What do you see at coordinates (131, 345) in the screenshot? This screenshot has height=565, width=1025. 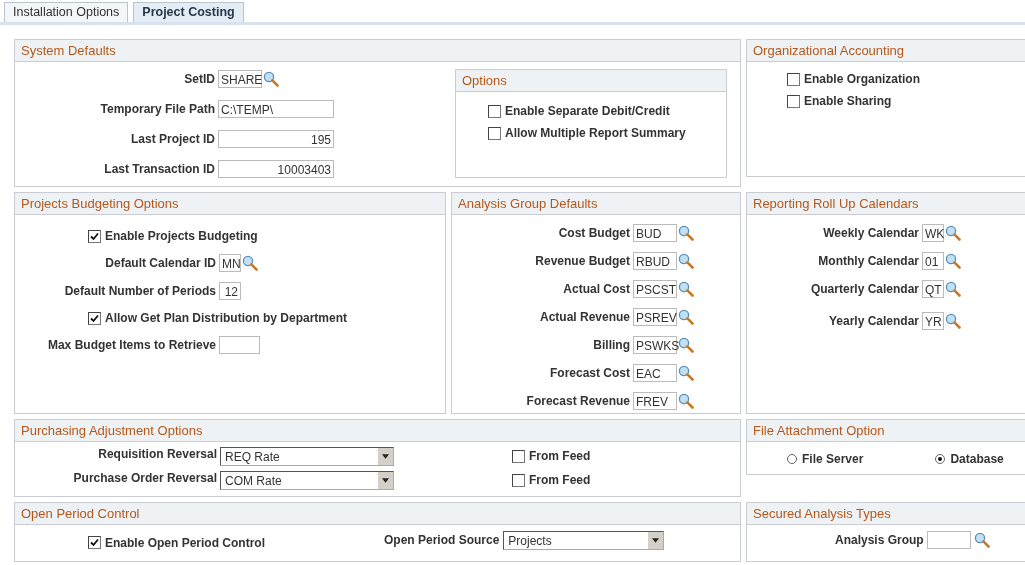 I see `field-label: Max Budget Items to Retrieve` at bounding box center [131, 345].